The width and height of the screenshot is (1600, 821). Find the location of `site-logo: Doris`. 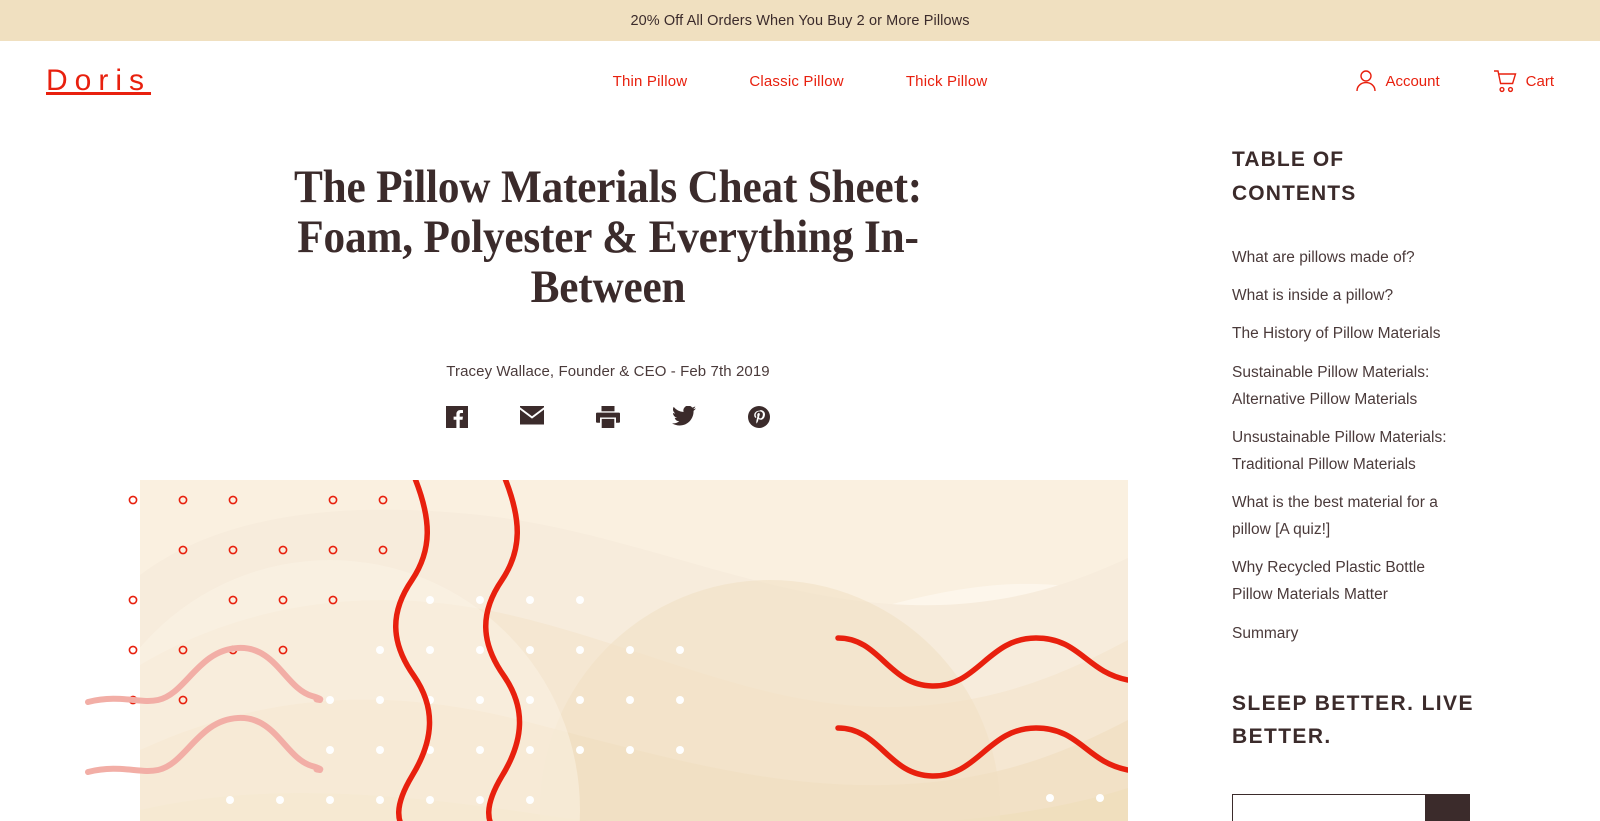

site-logo: Doris is located at coordinates (98, 81).